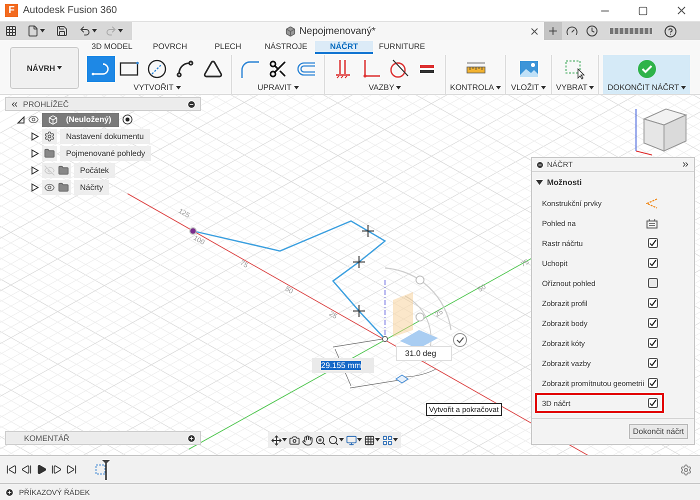 The width and height of the screenshot is (700, 500). I want to click on dimension-handle-icon, so click(402, 379).